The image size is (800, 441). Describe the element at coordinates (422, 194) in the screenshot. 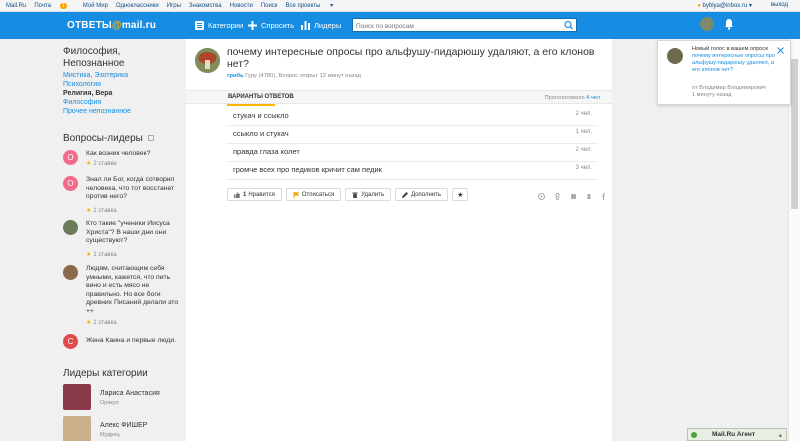

I see `add-details-button: Дополнить` at that location.